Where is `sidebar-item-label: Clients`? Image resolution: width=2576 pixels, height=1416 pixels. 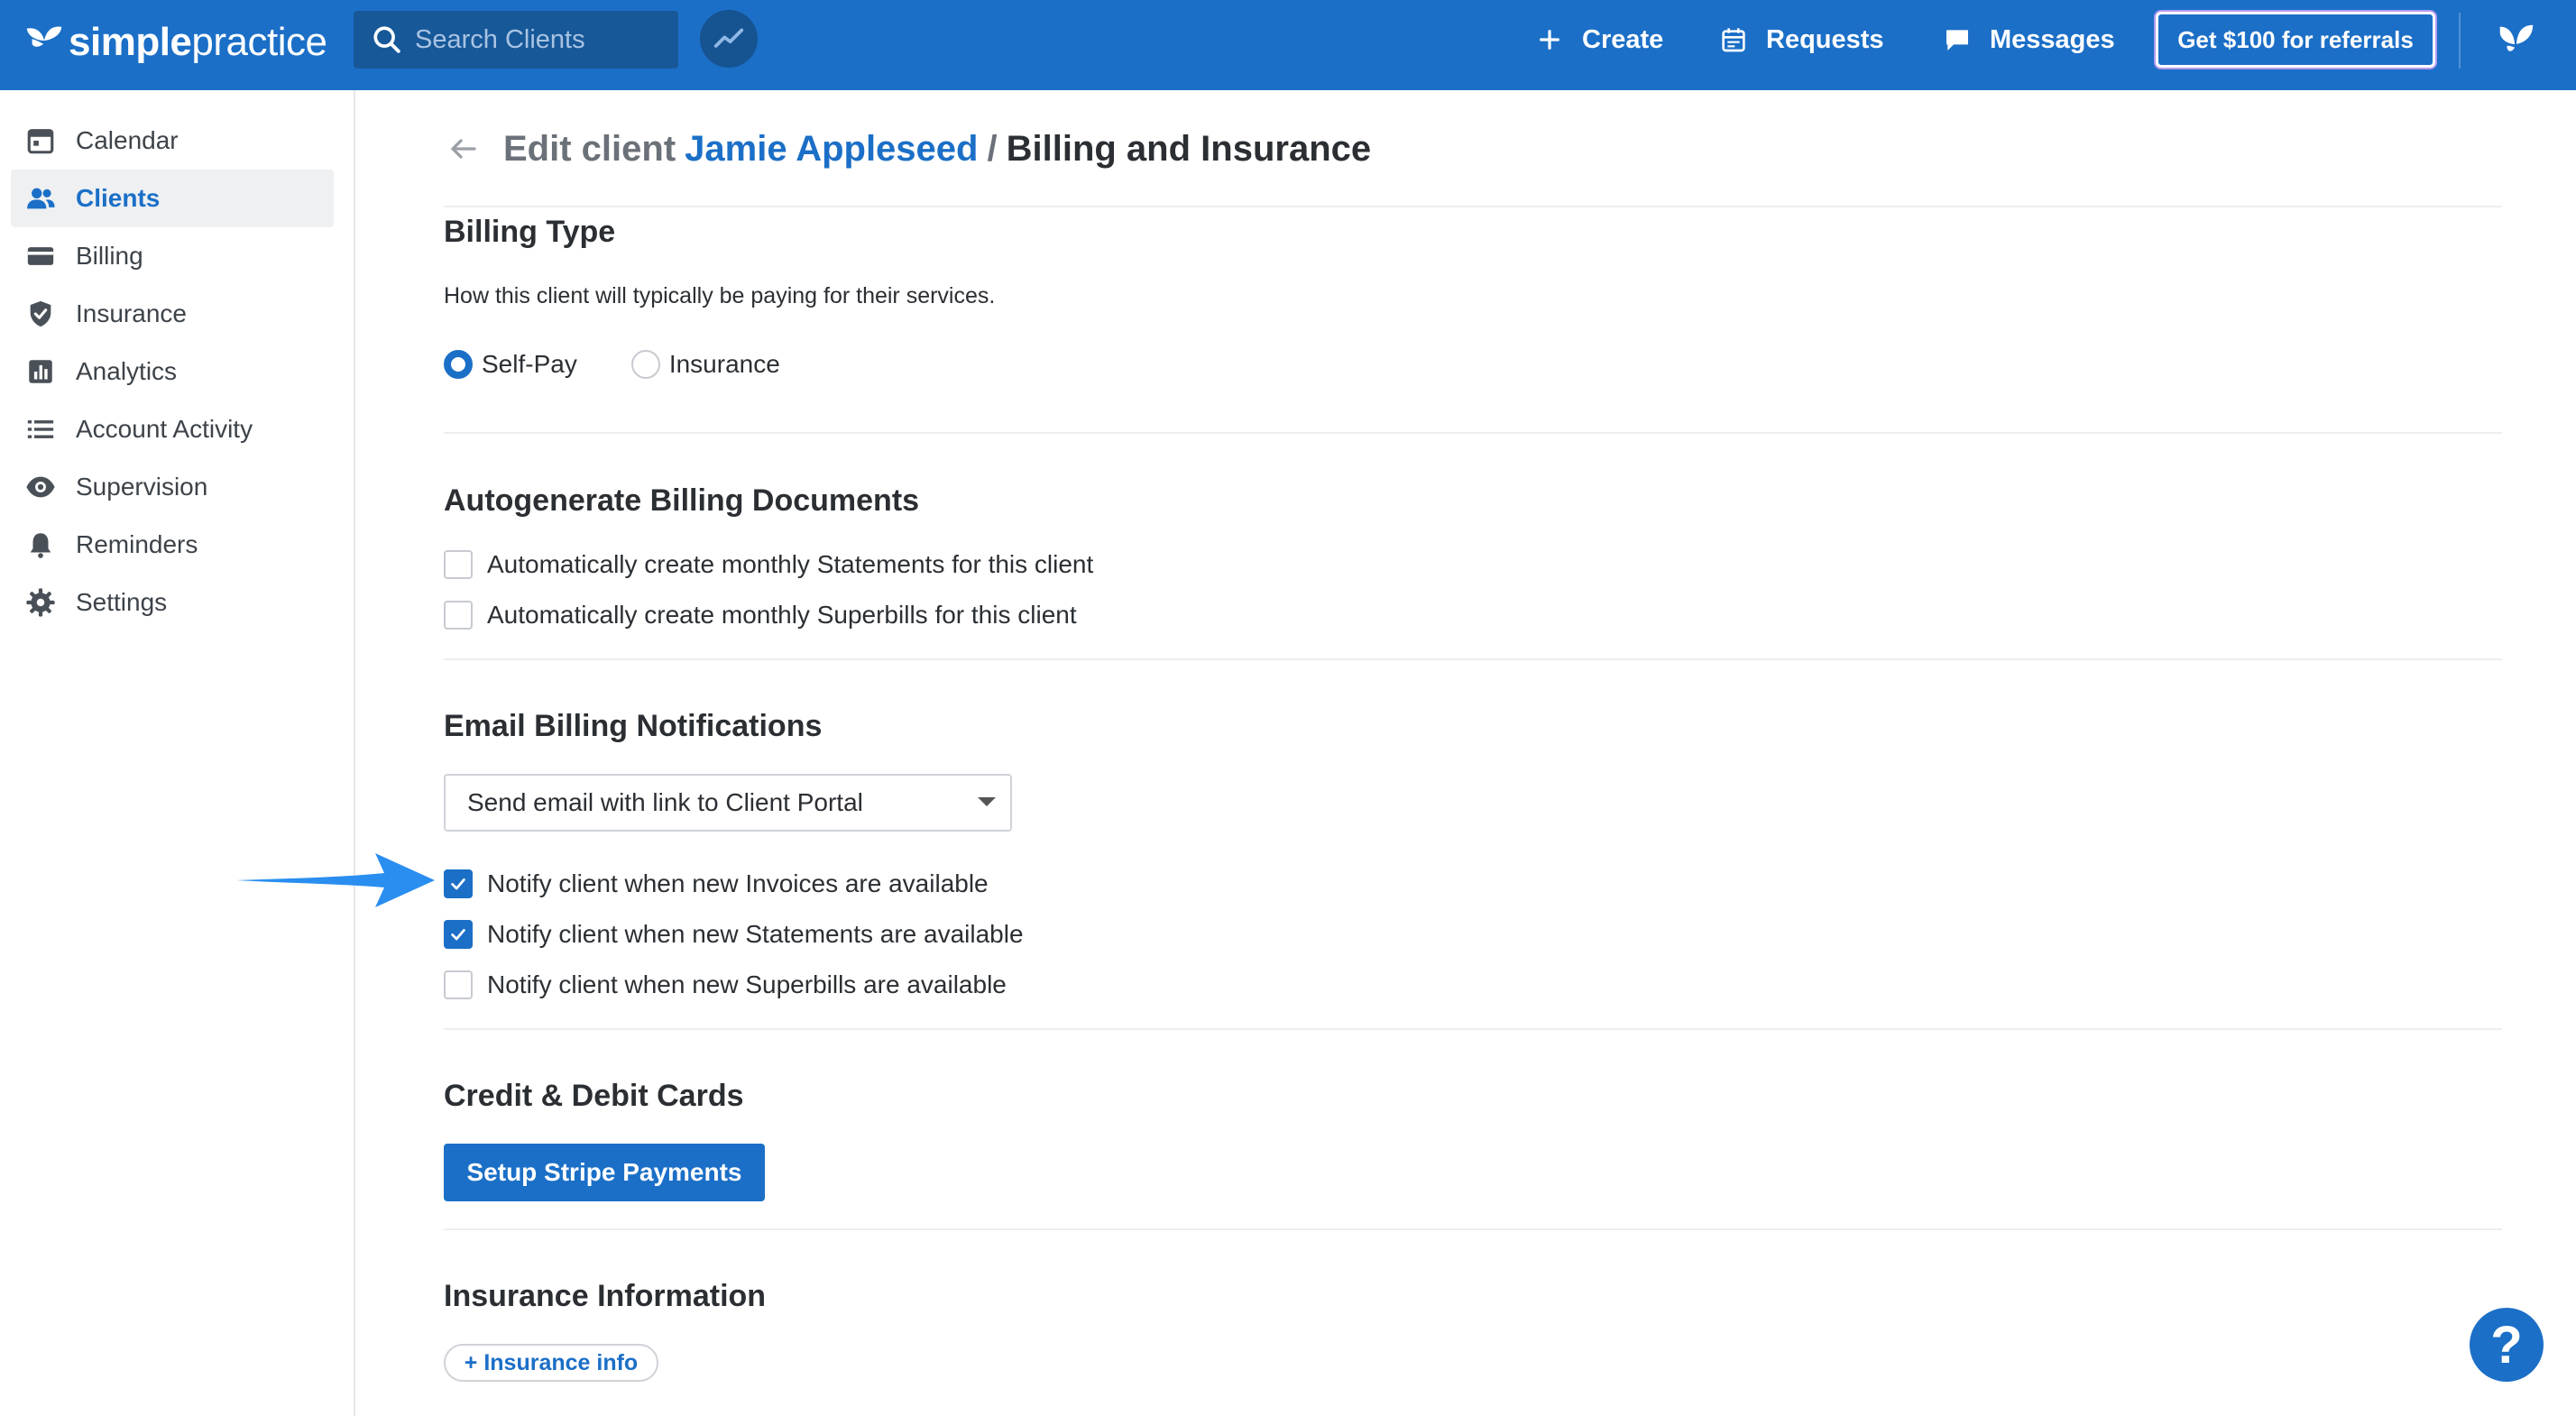 sidebar-item-label: Clients is located at coordinates (118, 198).